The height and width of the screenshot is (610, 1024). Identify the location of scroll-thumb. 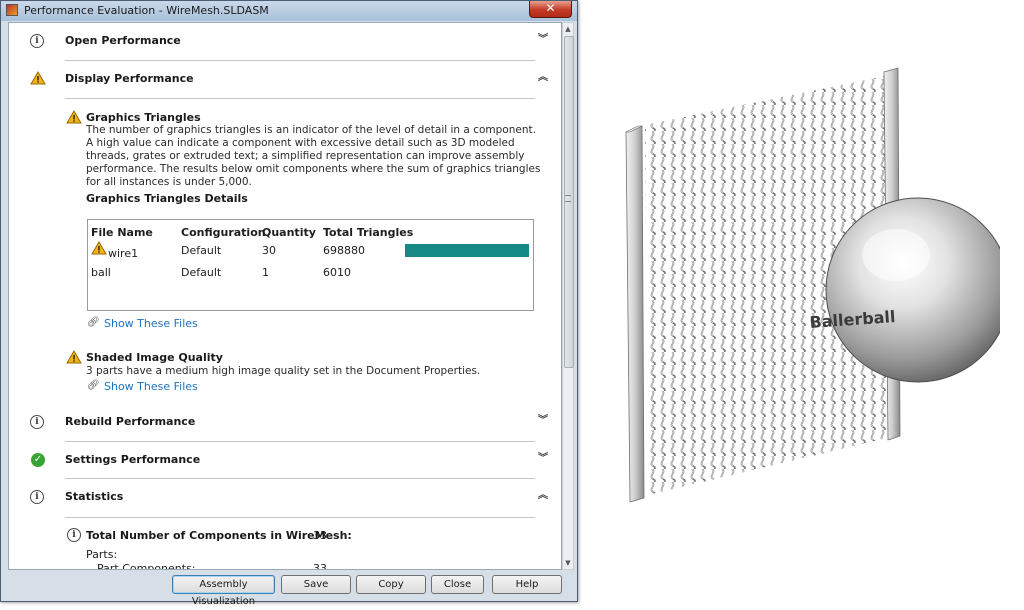
(569, 202).